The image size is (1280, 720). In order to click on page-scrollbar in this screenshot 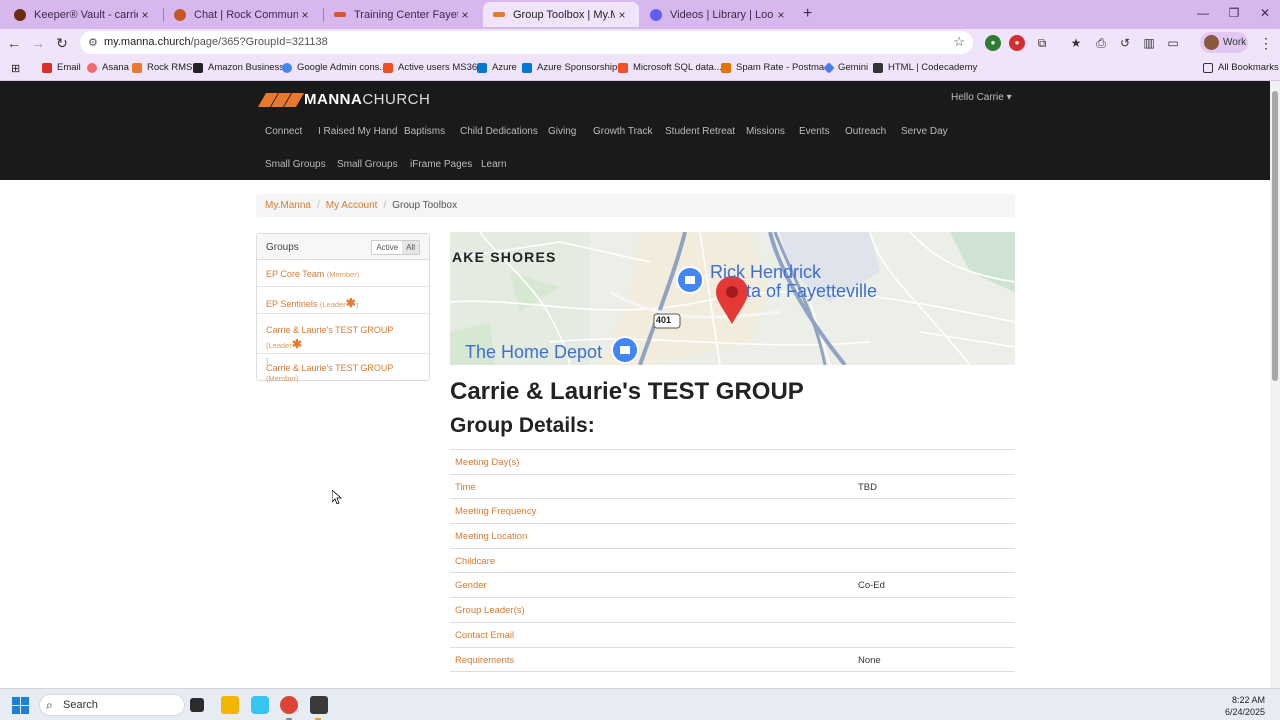, I will do `click(1275, 384)`.